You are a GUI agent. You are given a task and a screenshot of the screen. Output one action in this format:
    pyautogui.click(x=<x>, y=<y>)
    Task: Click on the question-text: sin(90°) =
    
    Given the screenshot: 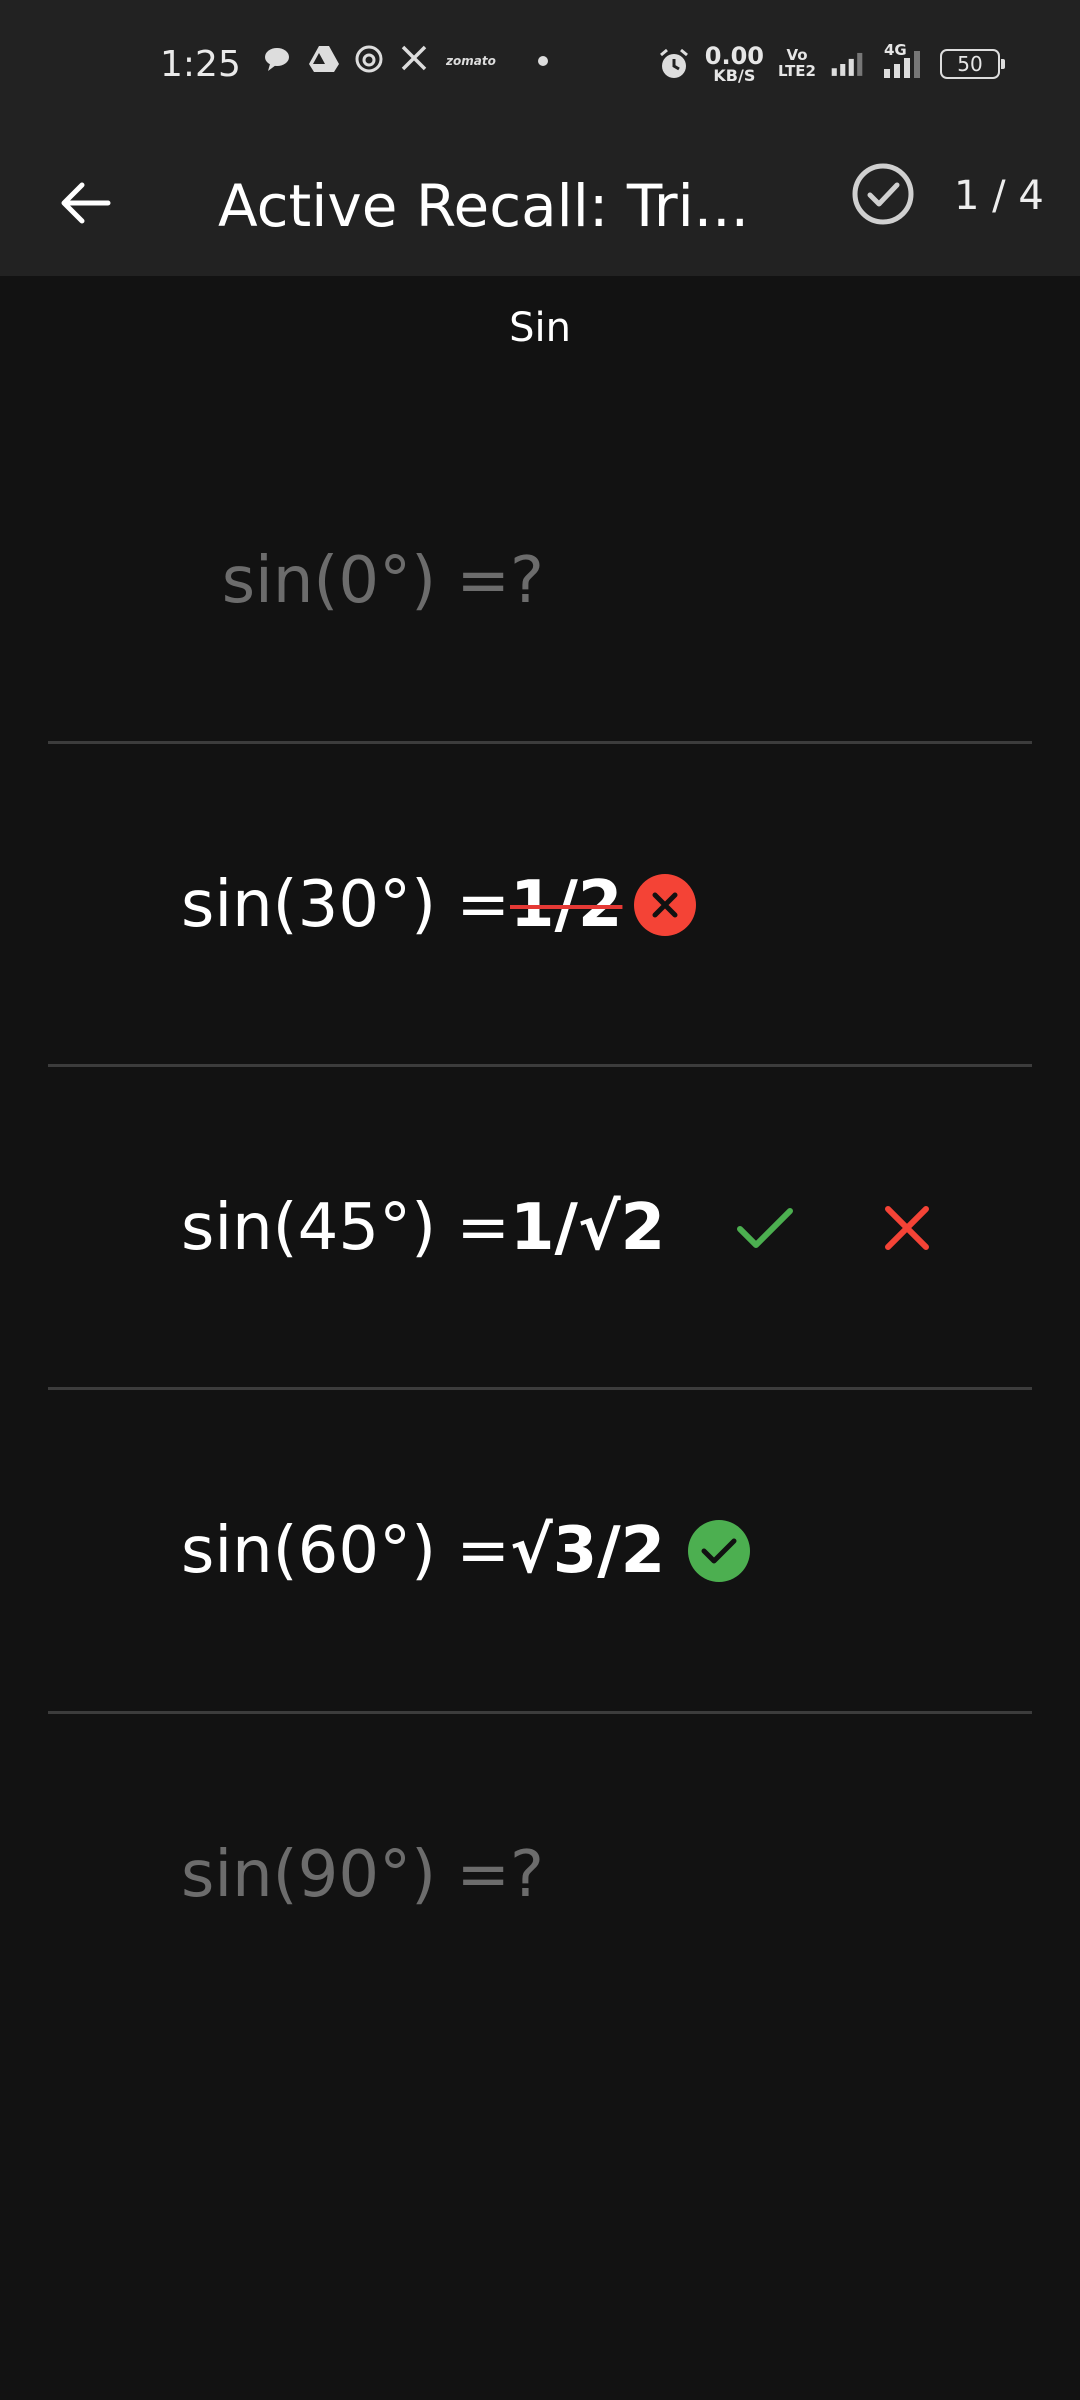 What is the action you would take?
    pyautogui.click(x=345, y=1875)
    